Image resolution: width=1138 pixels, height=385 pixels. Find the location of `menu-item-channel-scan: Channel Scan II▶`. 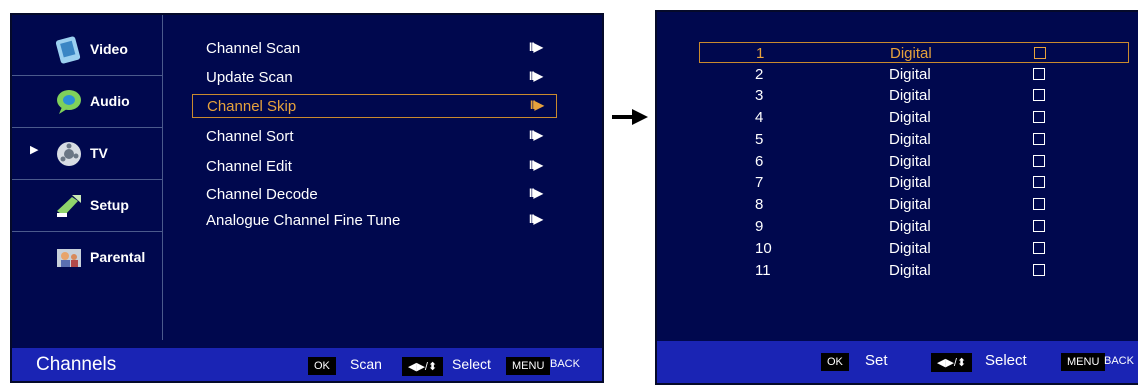

menu-item-channel-scan: Channel Scan II▶ is located at coordinates (374, 49).